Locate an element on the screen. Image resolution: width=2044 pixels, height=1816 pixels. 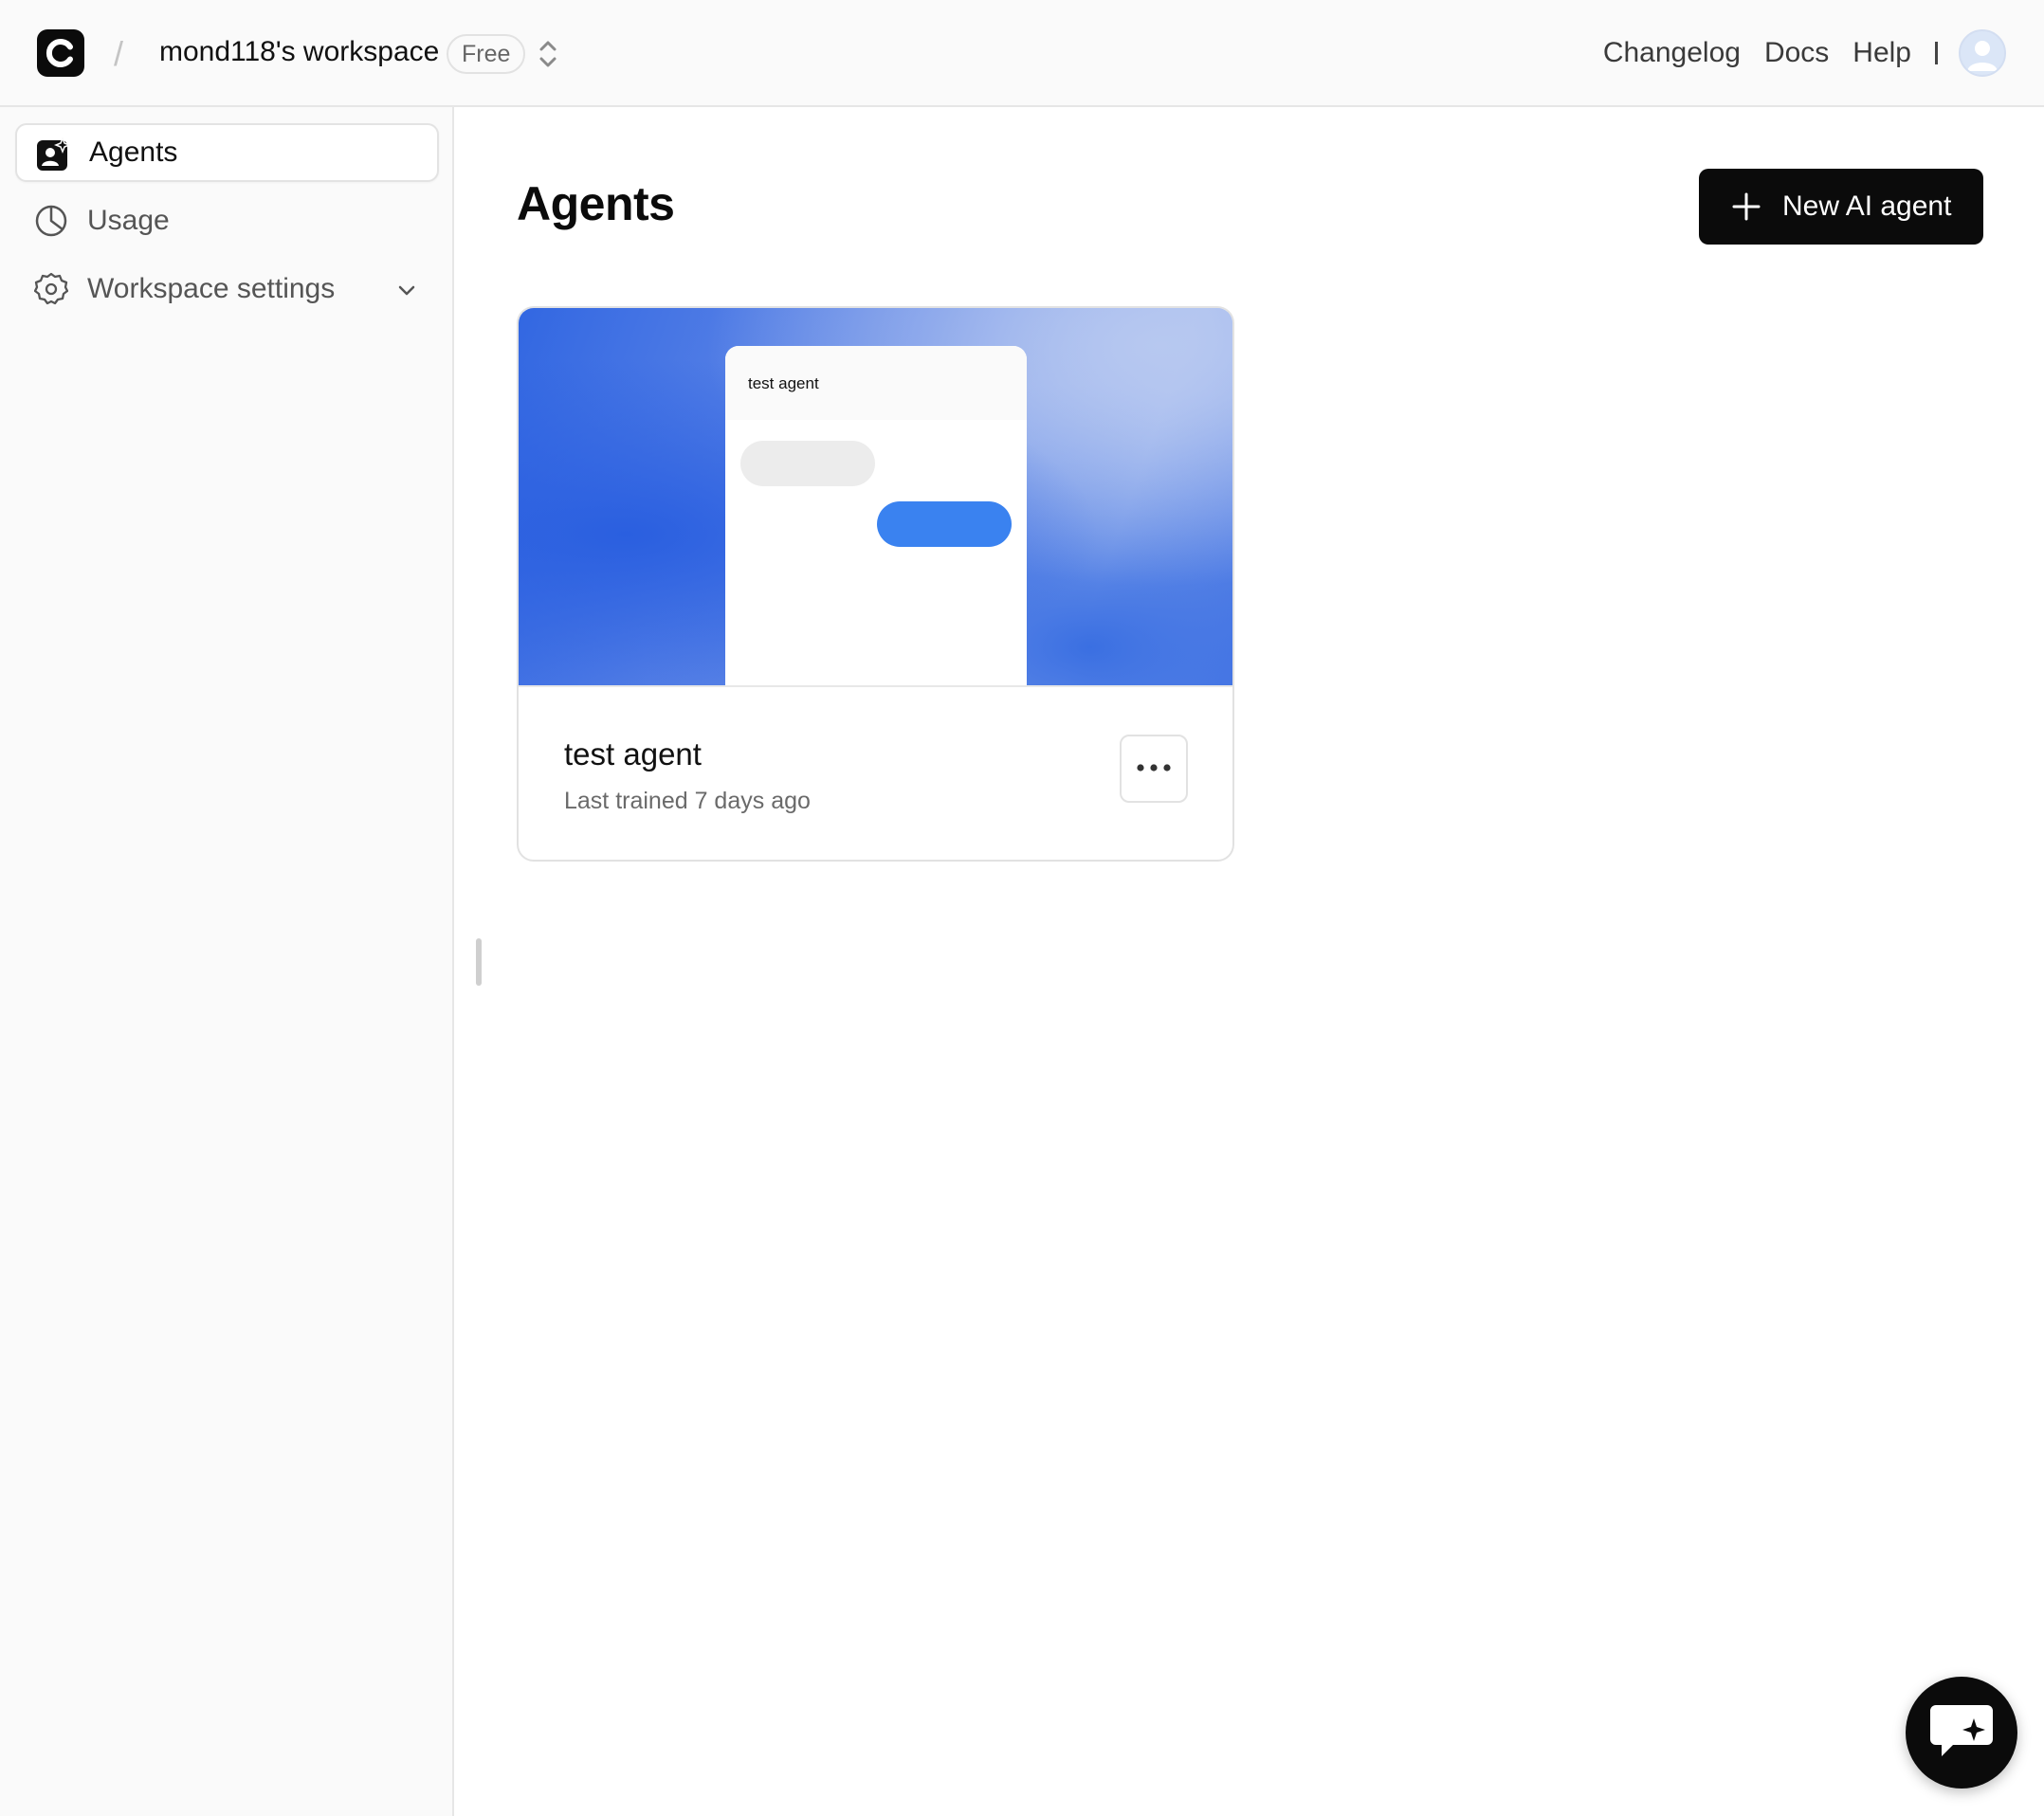
sidebar-item-label: Workspace settings is located at coordinates (211, 288).